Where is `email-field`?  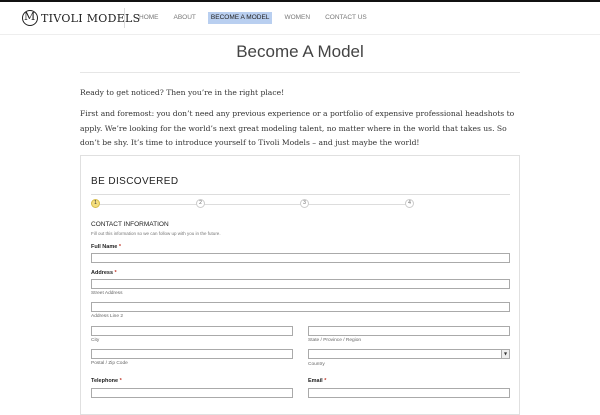 email-field is located at coordinates (409, 393).